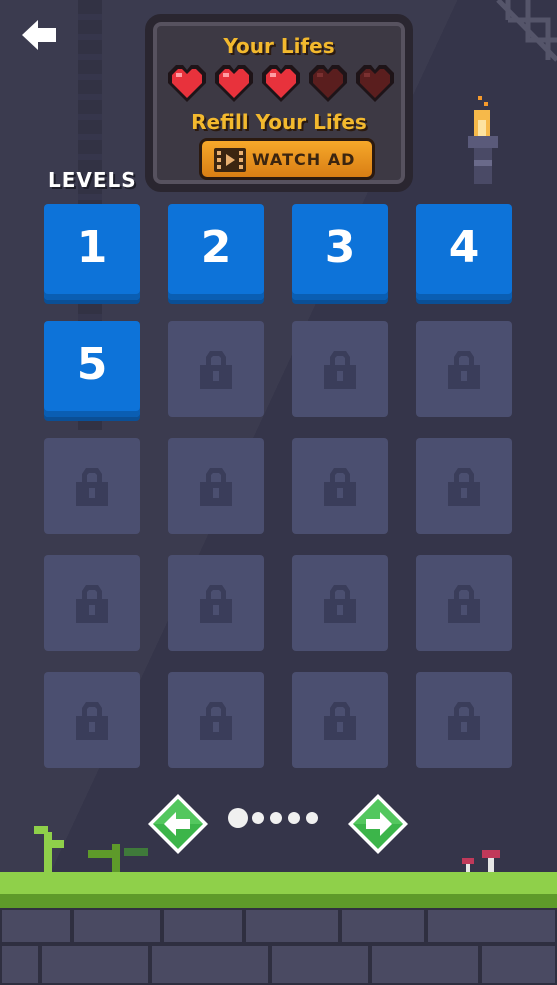 This screenshot has height=985, width=557. I want to click on level-tile-1: 1, so click(92, 252).